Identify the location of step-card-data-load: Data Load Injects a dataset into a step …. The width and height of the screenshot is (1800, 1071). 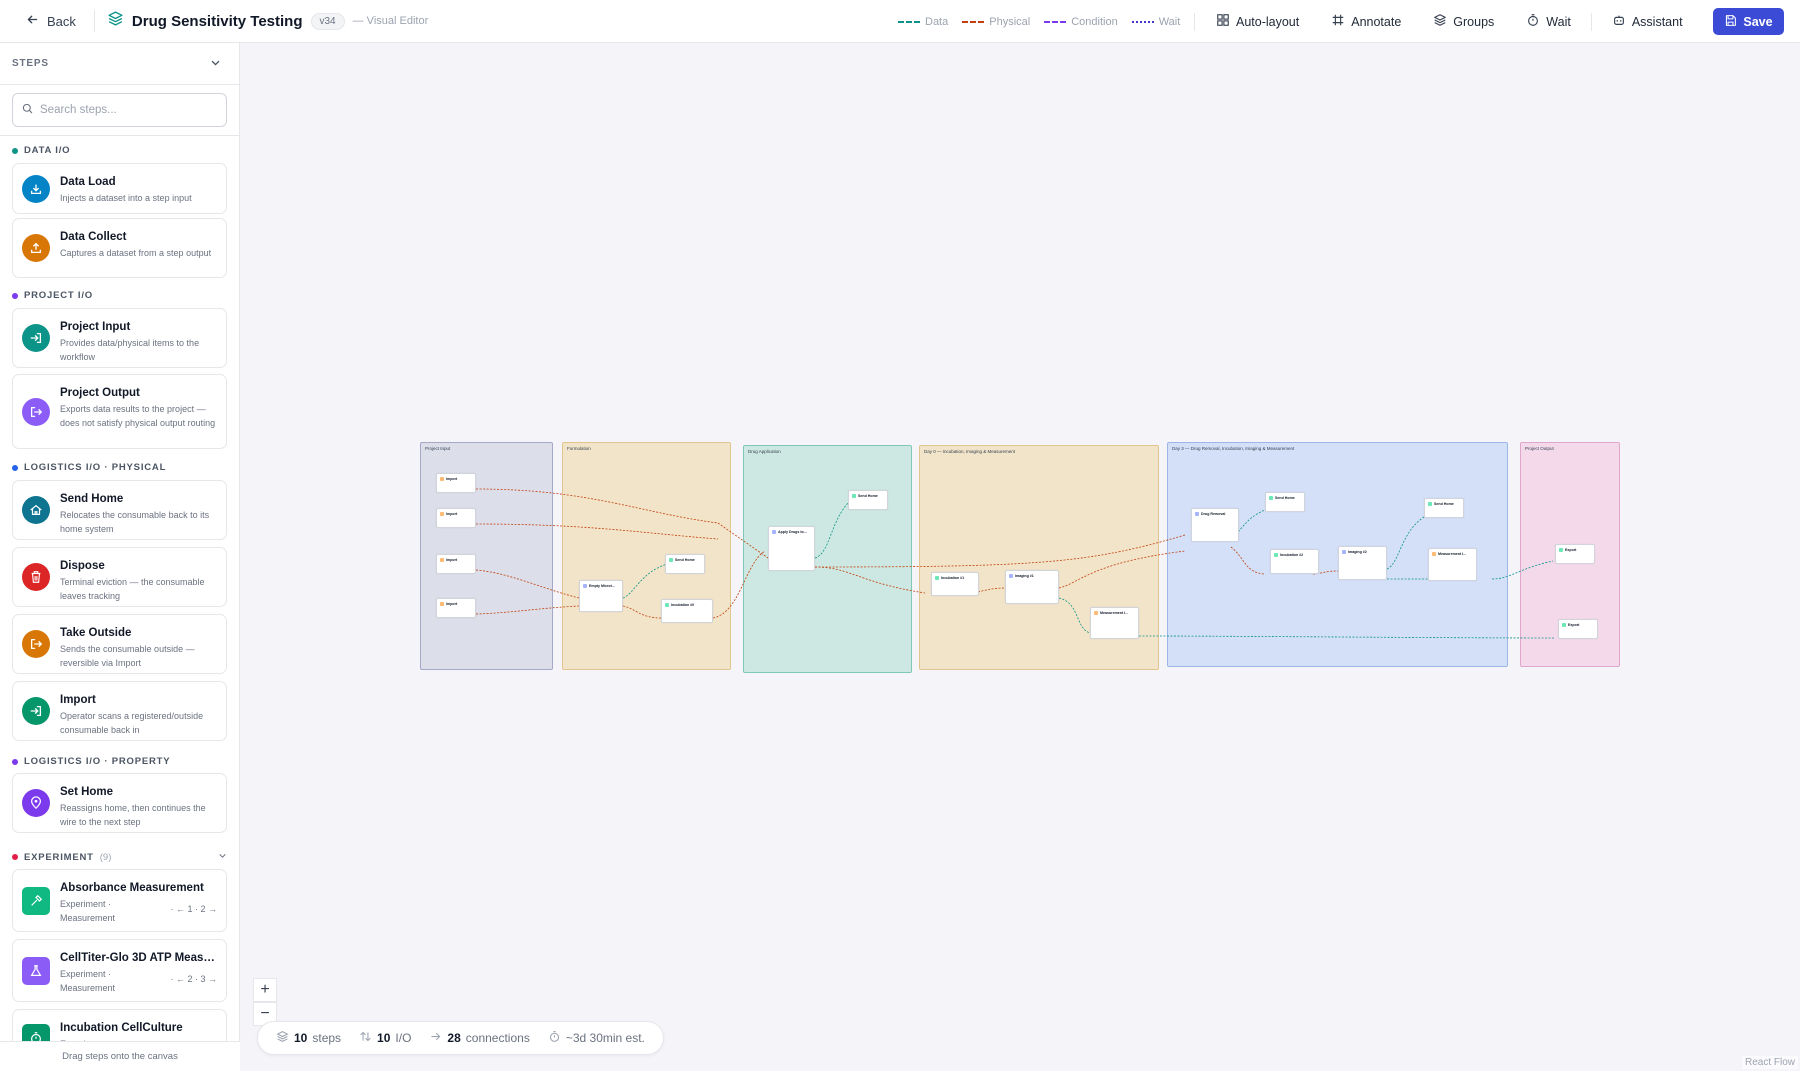
(119, 188).